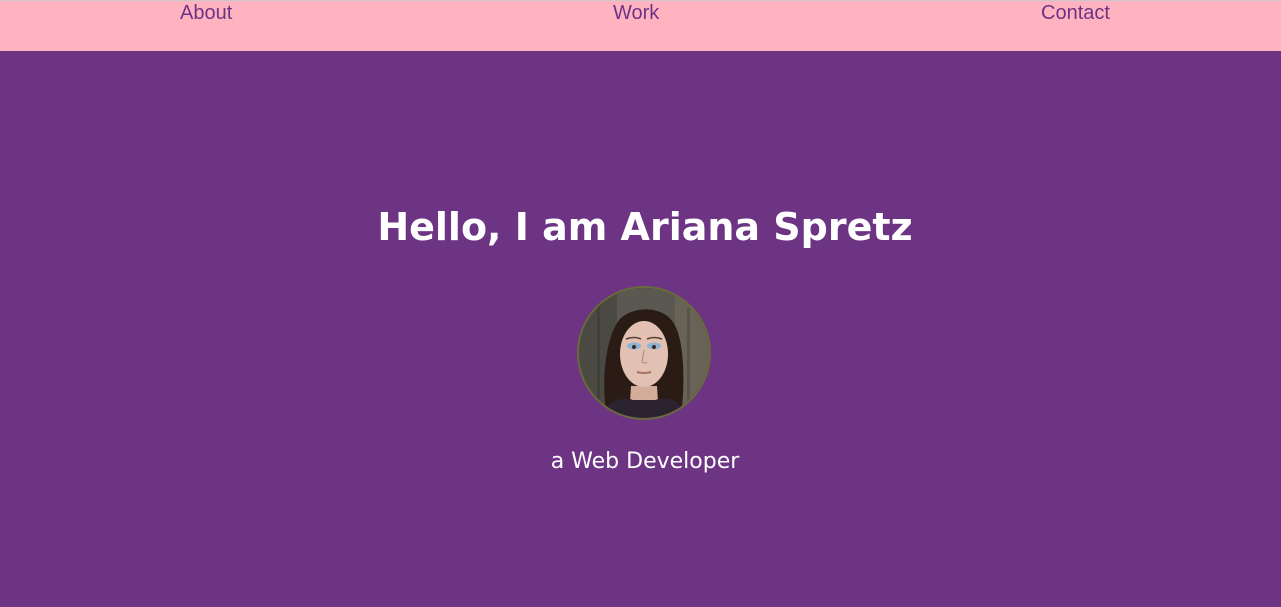 This screenshot has height=607, width=1281. I want to click on profile-photo, so click(644, 353).